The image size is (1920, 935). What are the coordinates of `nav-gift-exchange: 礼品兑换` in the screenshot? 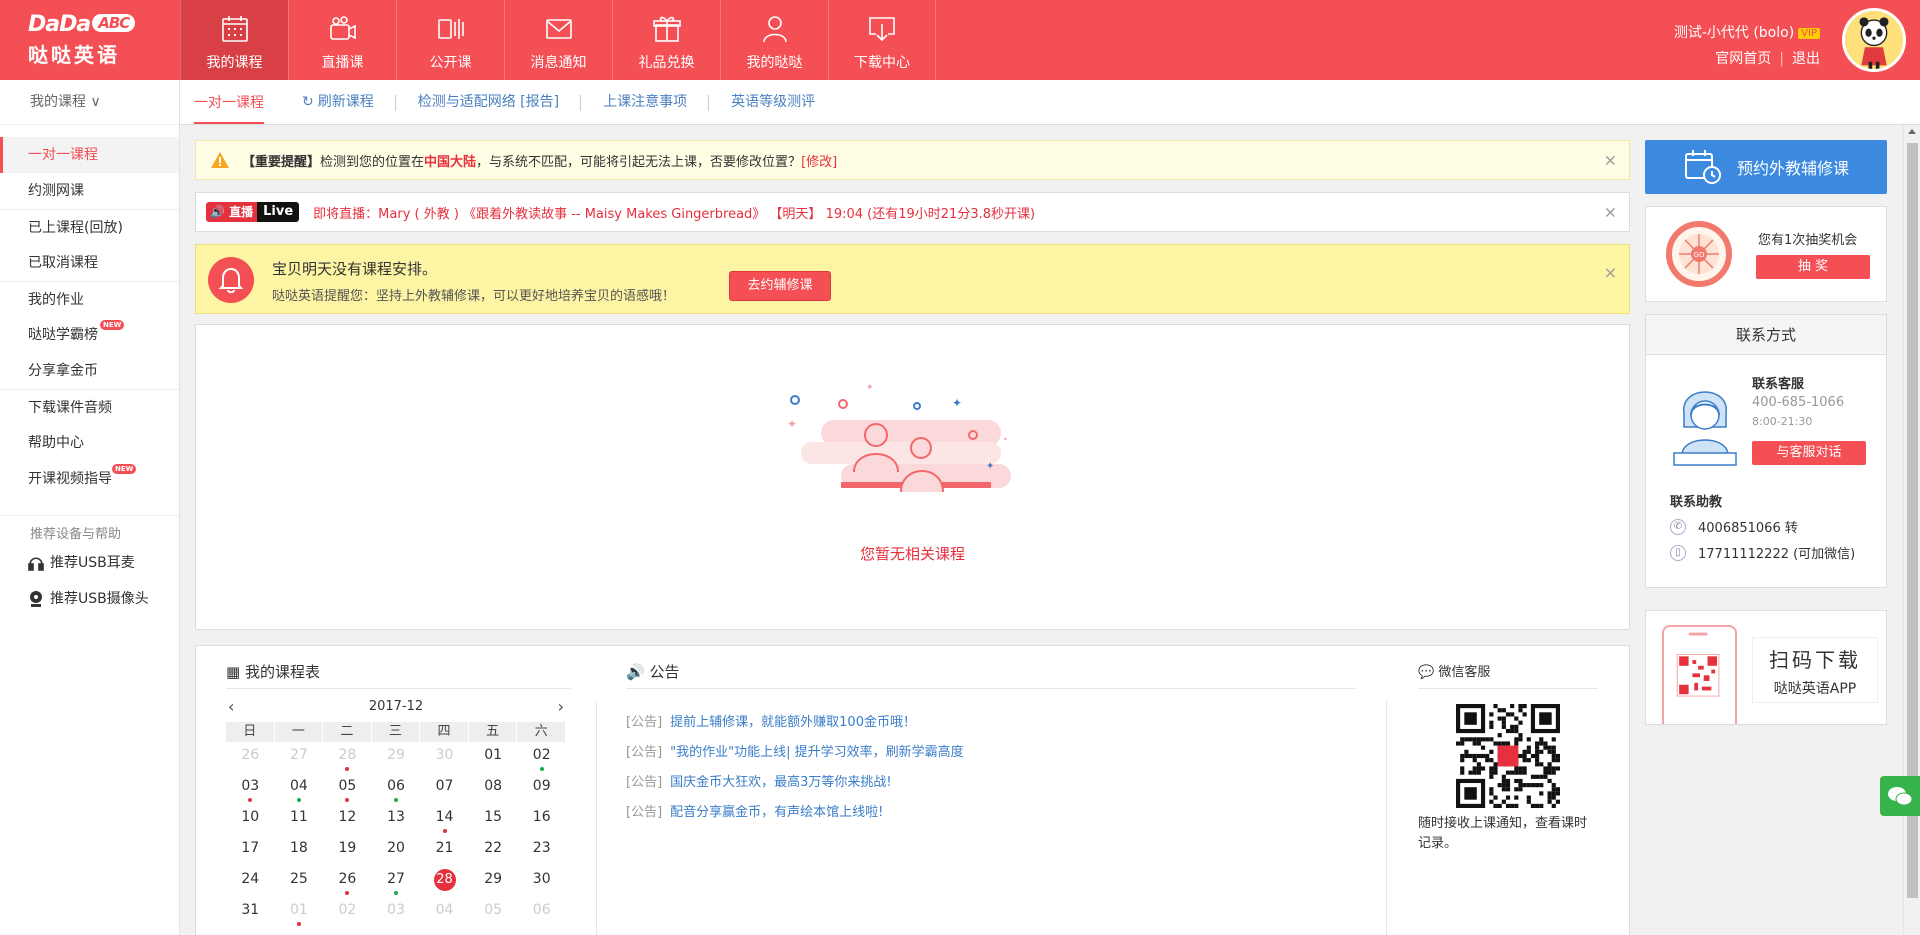 It's located at (666, 40).